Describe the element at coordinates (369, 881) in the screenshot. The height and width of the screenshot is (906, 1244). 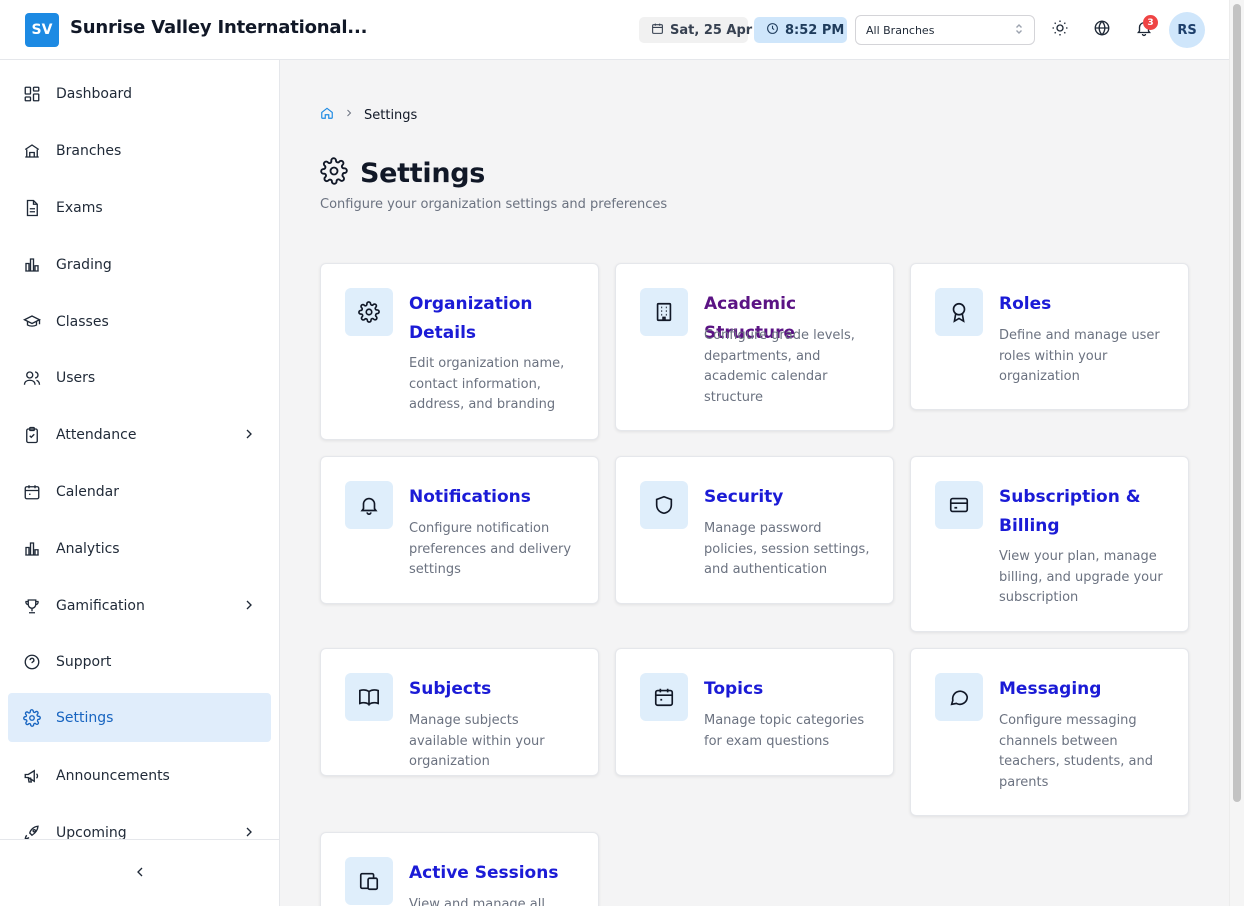
I see `devices-icon` at that location.